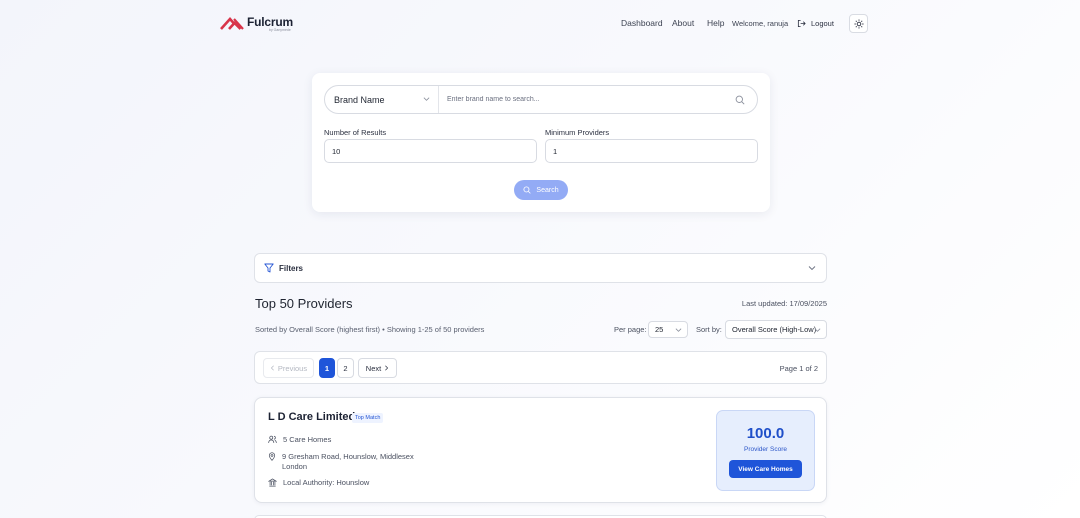 The height and width of the screenshot is (518, 1080). What do you see at coordinates (280, 30) in the screenshot?
I see `logo-subtitle: by Ganymede` at bounding box center [280, 30].